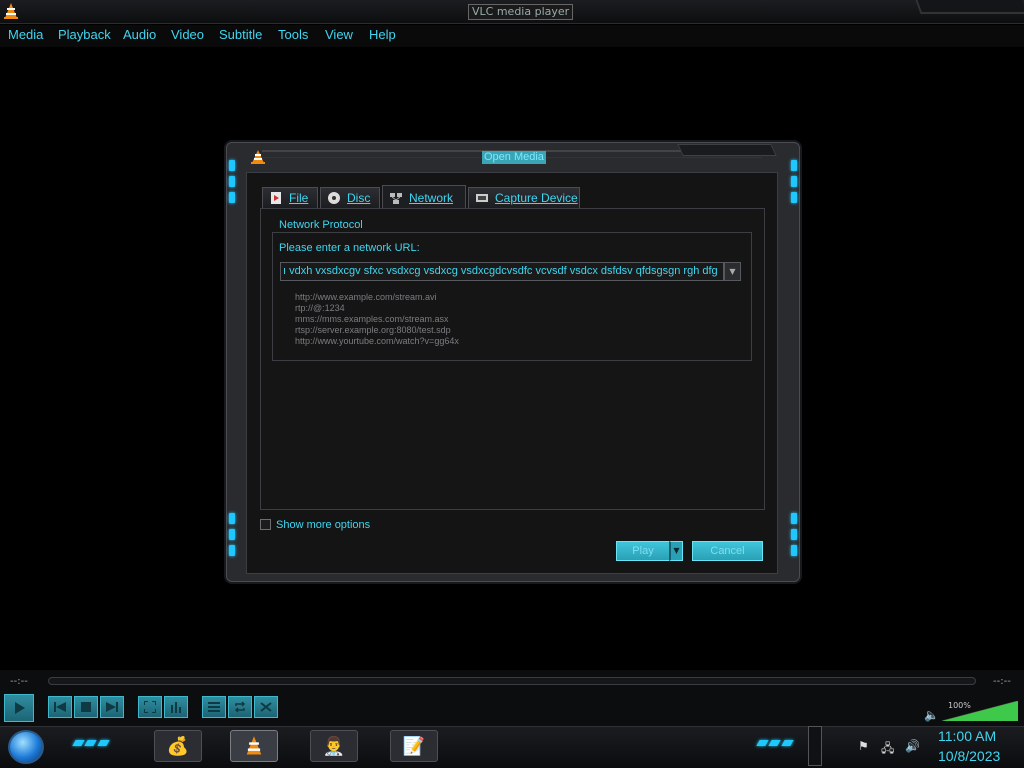 This screenshot has height=768, width=1024. Describe the element at coordinates (396, 198) in the screenshot. I see `network-icon` at that location.